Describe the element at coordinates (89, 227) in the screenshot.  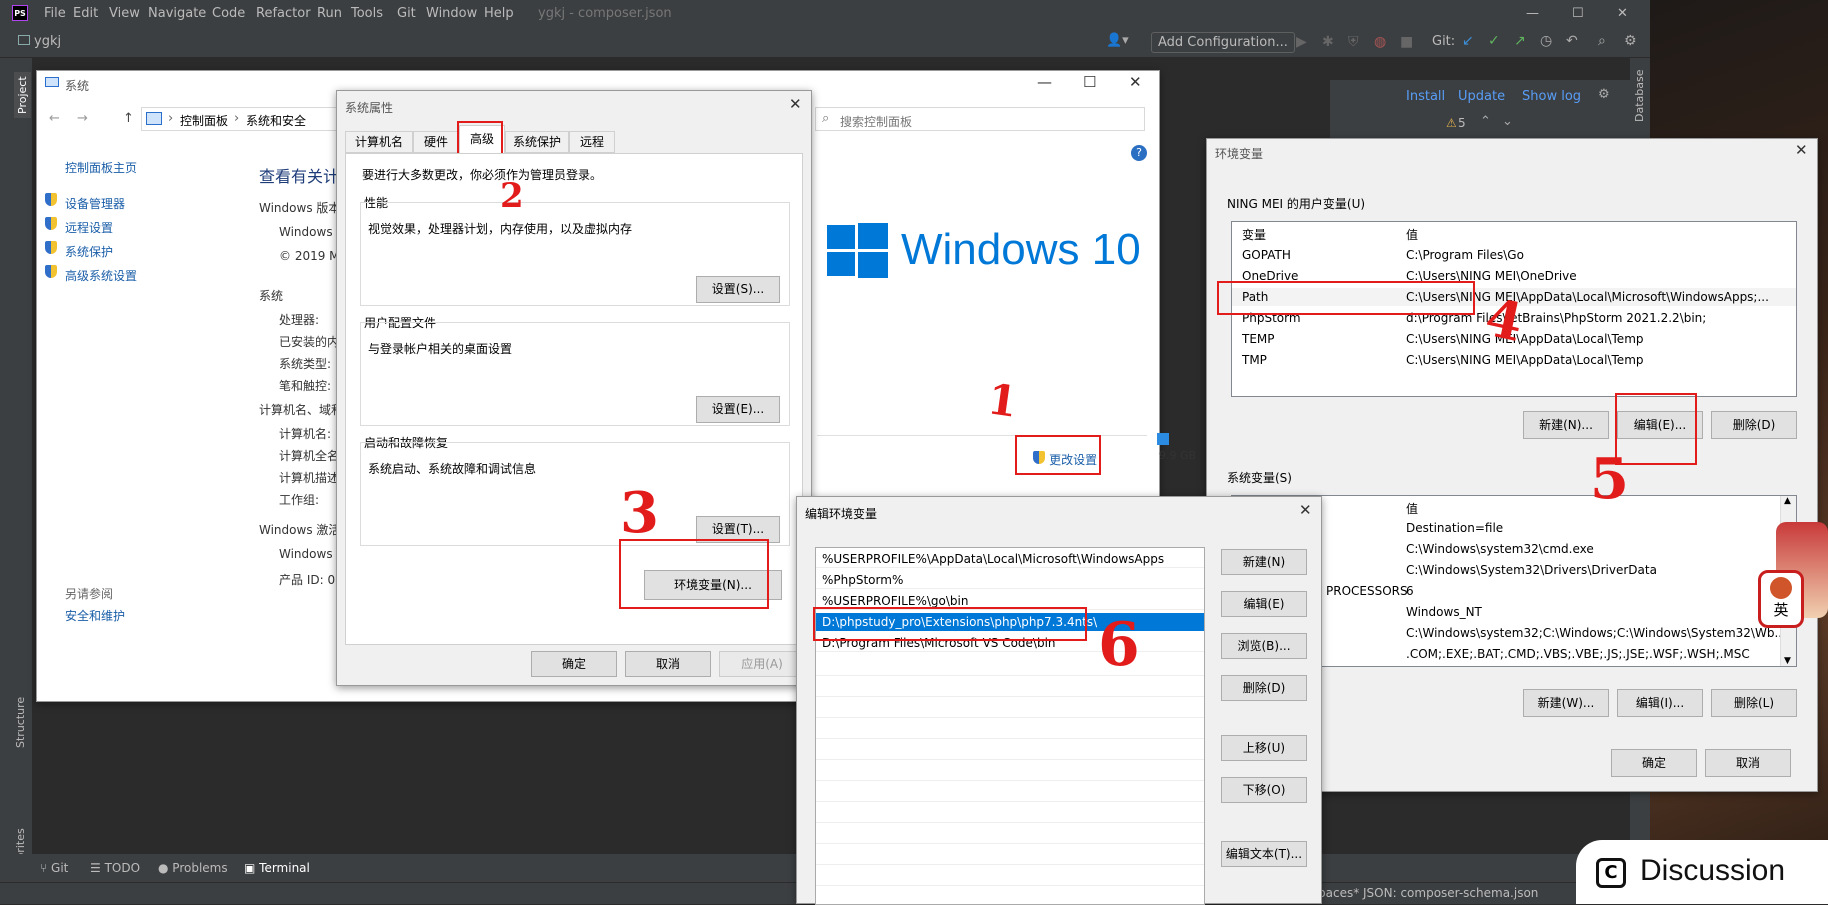
I see `remote-settings-link: 远程设置` at that location.